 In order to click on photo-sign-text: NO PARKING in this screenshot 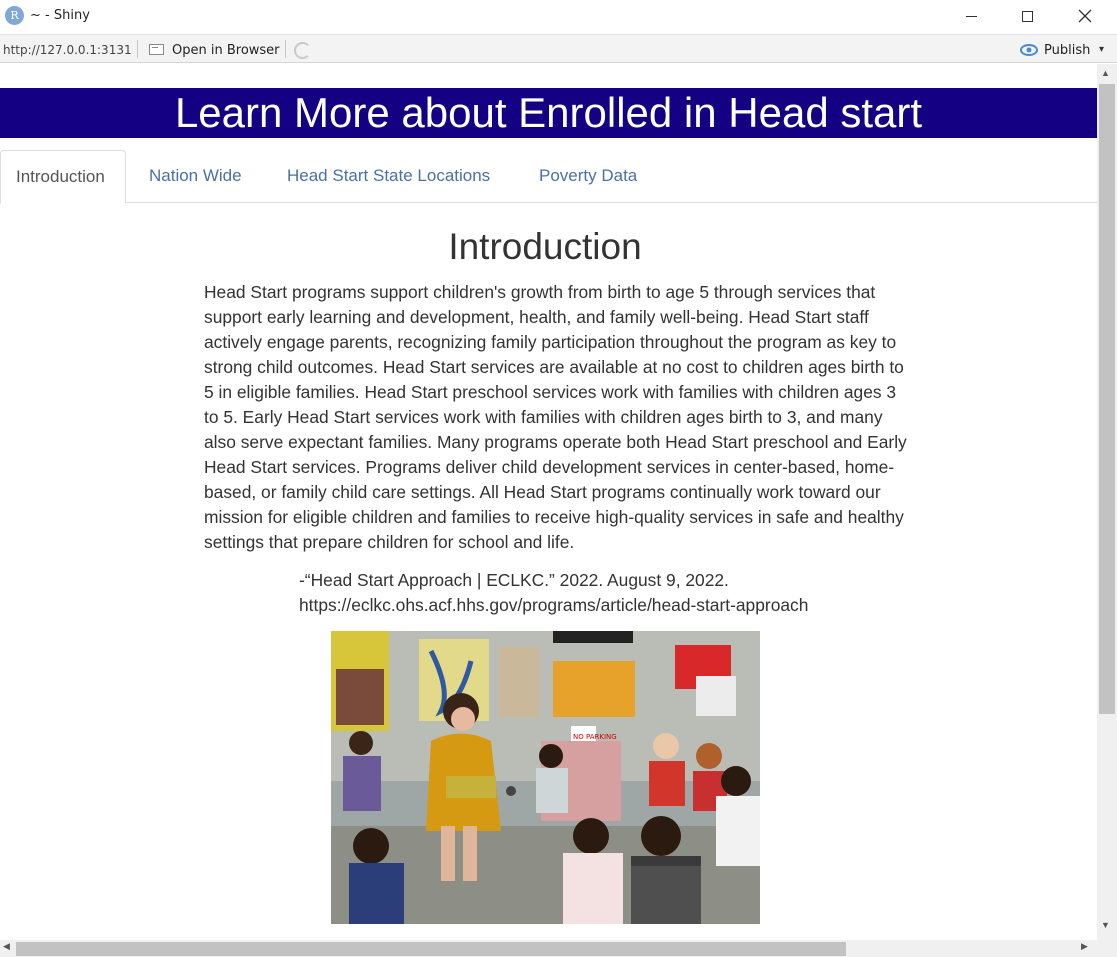, I will do `click(595, 737)`.